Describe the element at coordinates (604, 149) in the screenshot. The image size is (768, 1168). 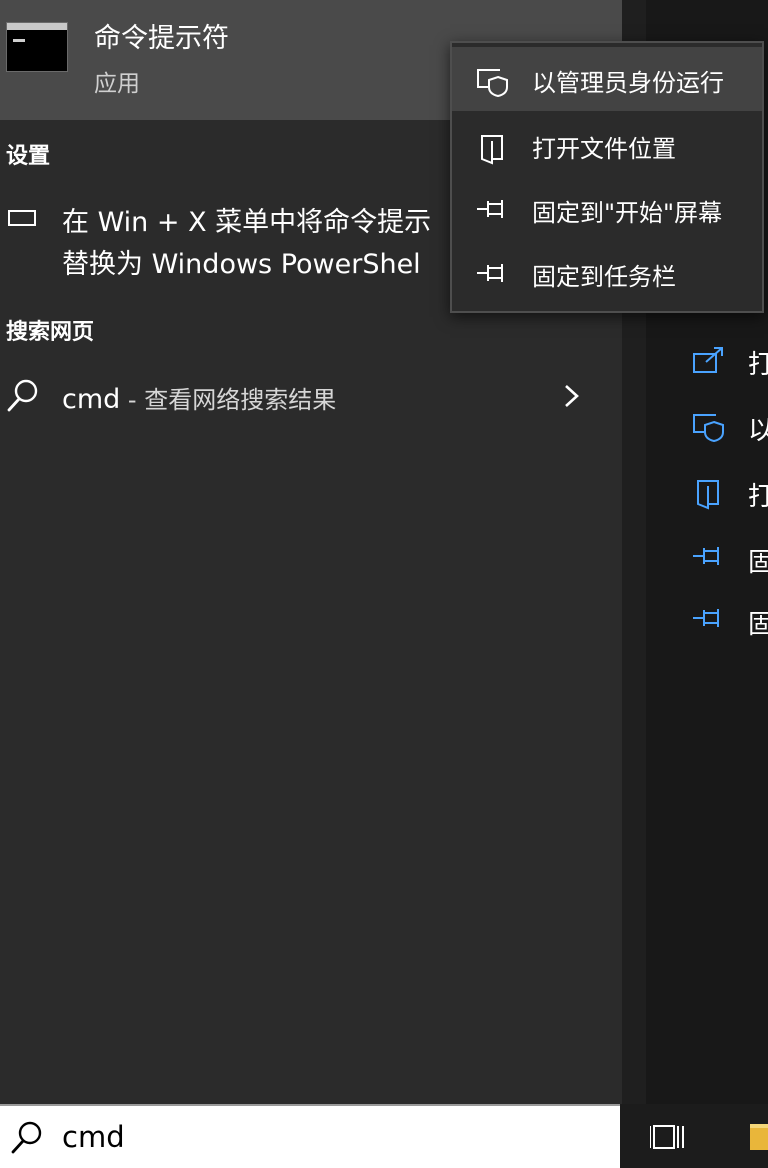
I see `menu-item-open-file-location-label: 打开文件位置` at that location.